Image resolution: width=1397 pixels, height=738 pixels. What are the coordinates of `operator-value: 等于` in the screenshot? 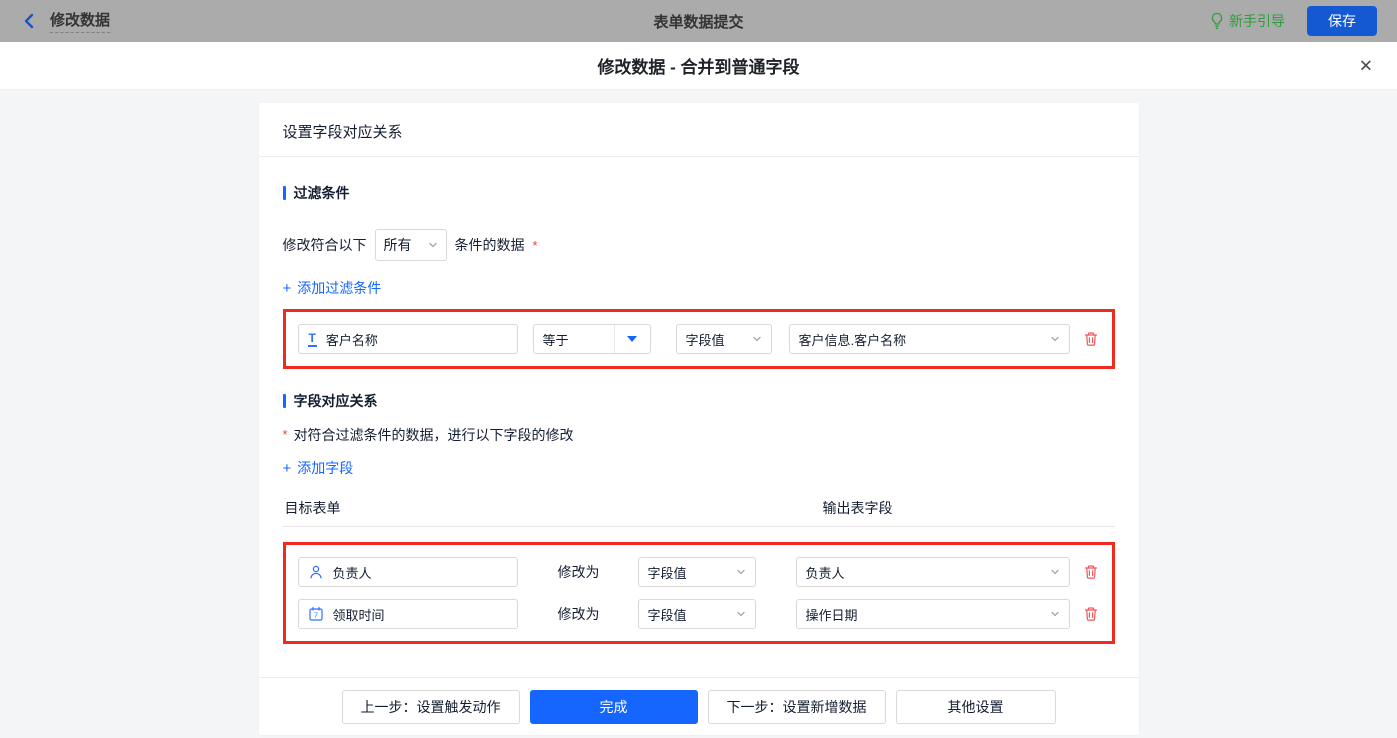 It's located at (555, 340).